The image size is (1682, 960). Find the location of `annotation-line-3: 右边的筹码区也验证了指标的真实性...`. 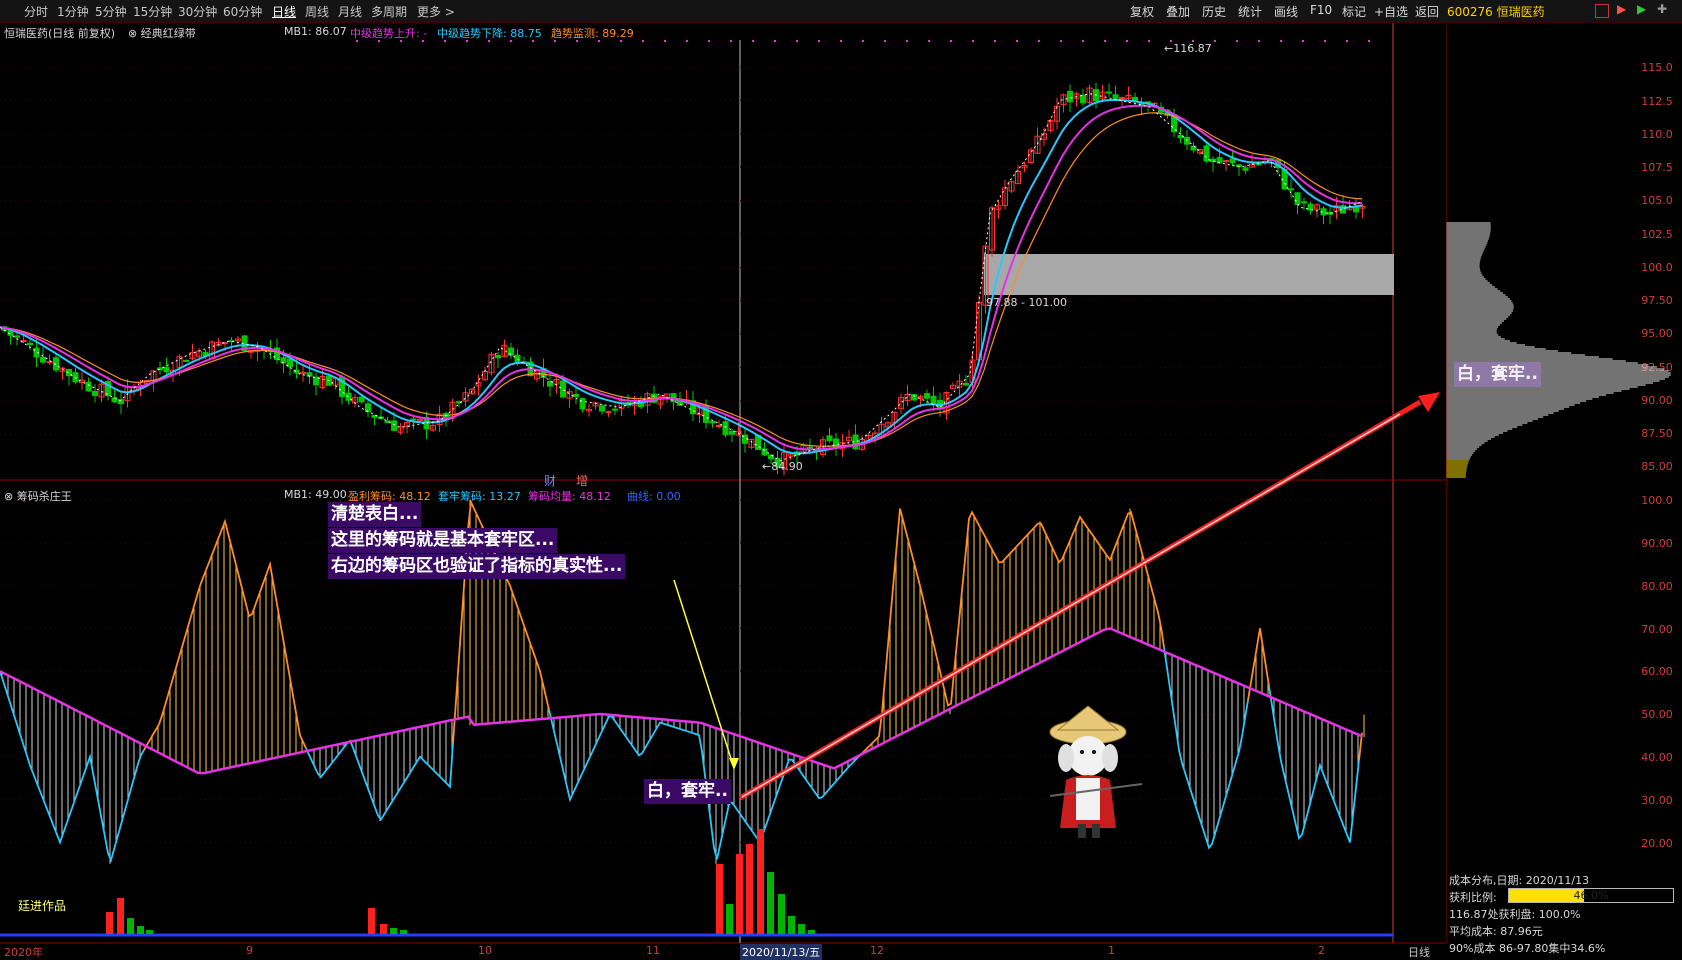

annotation-line-3: 右边的筹码区也验证了指标的真实性... is located at coordinates (477, 566).